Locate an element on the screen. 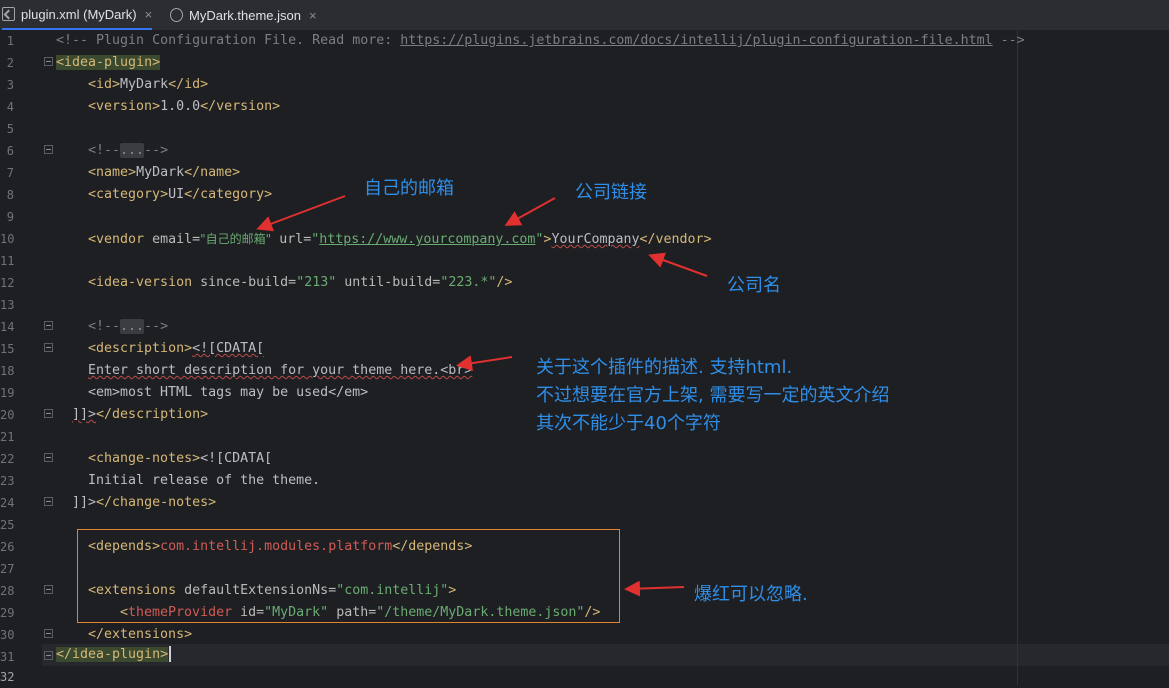  code-line-24: Initial release of the theme. is located at coordinates (204, 480).